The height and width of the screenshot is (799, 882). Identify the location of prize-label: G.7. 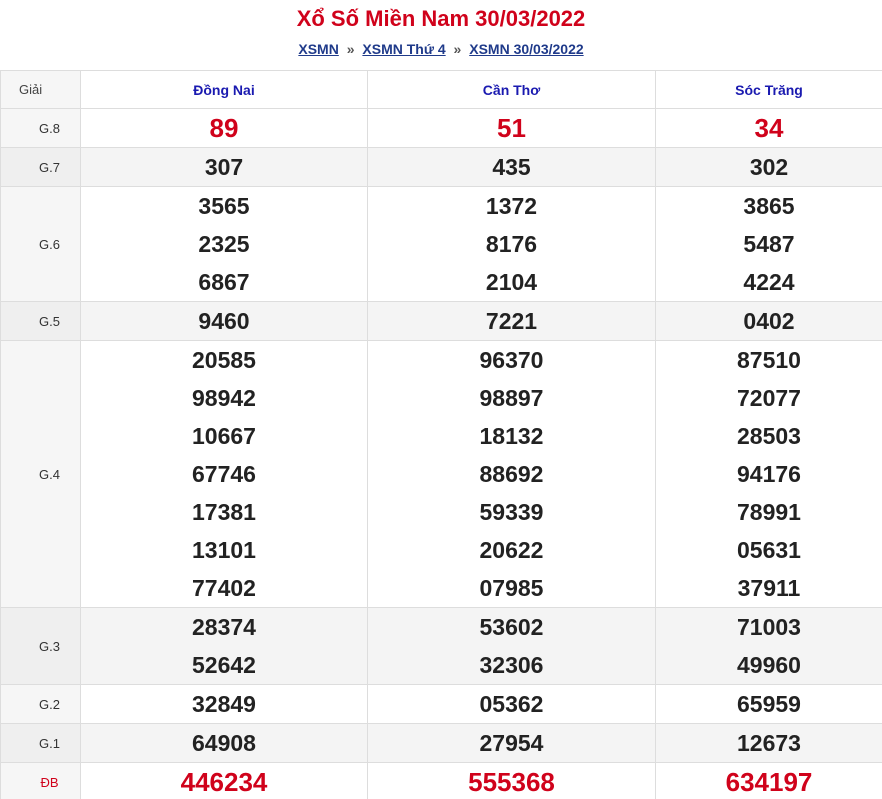
(40, 167).